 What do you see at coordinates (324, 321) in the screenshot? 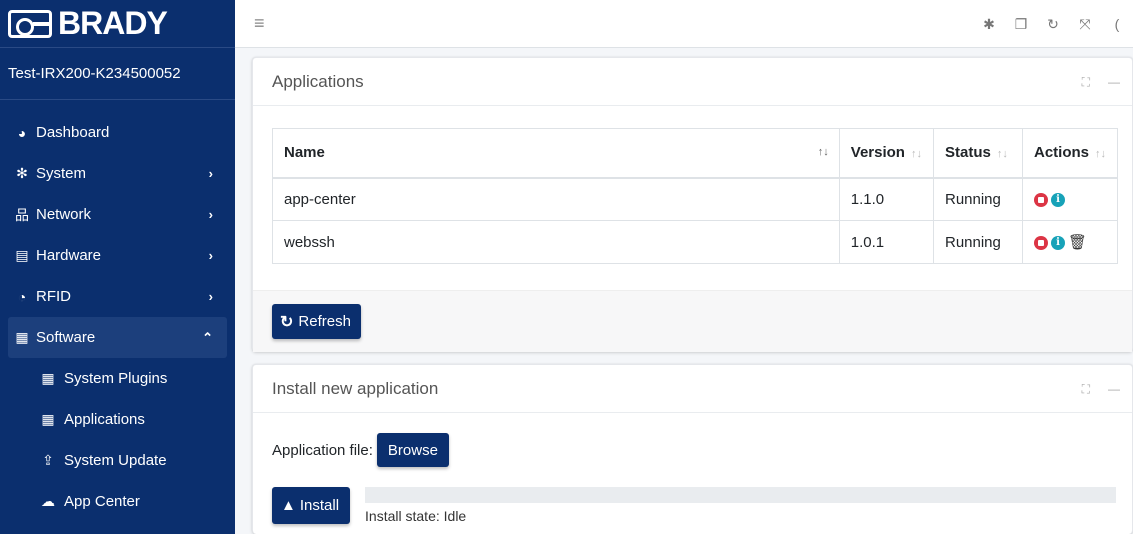
I see `button-label: Refresh` at bounding box center [324, 321].